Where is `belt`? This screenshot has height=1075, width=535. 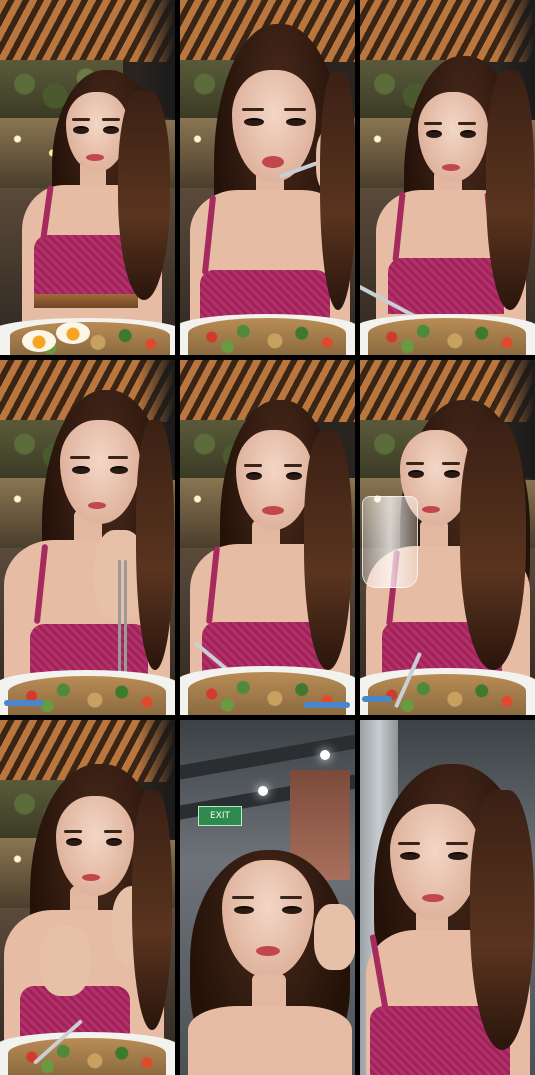
belt is located at coordinates (86, 301).